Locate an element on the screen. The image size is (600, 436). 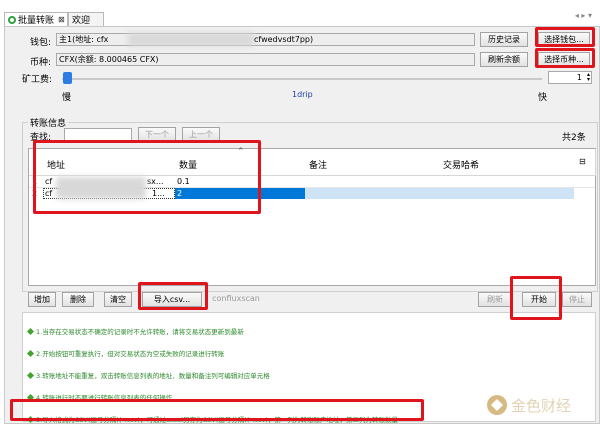
tab-bar: 批量转账 ⊠ 欢迎 ◂ ▸ ▾ is located at coordinates (300, 13).